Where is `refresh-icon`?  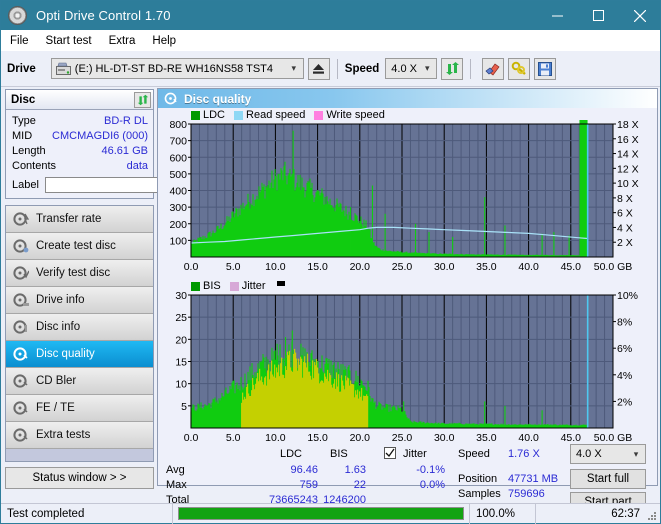
refresh-icon is located at coordinates (452, 68).